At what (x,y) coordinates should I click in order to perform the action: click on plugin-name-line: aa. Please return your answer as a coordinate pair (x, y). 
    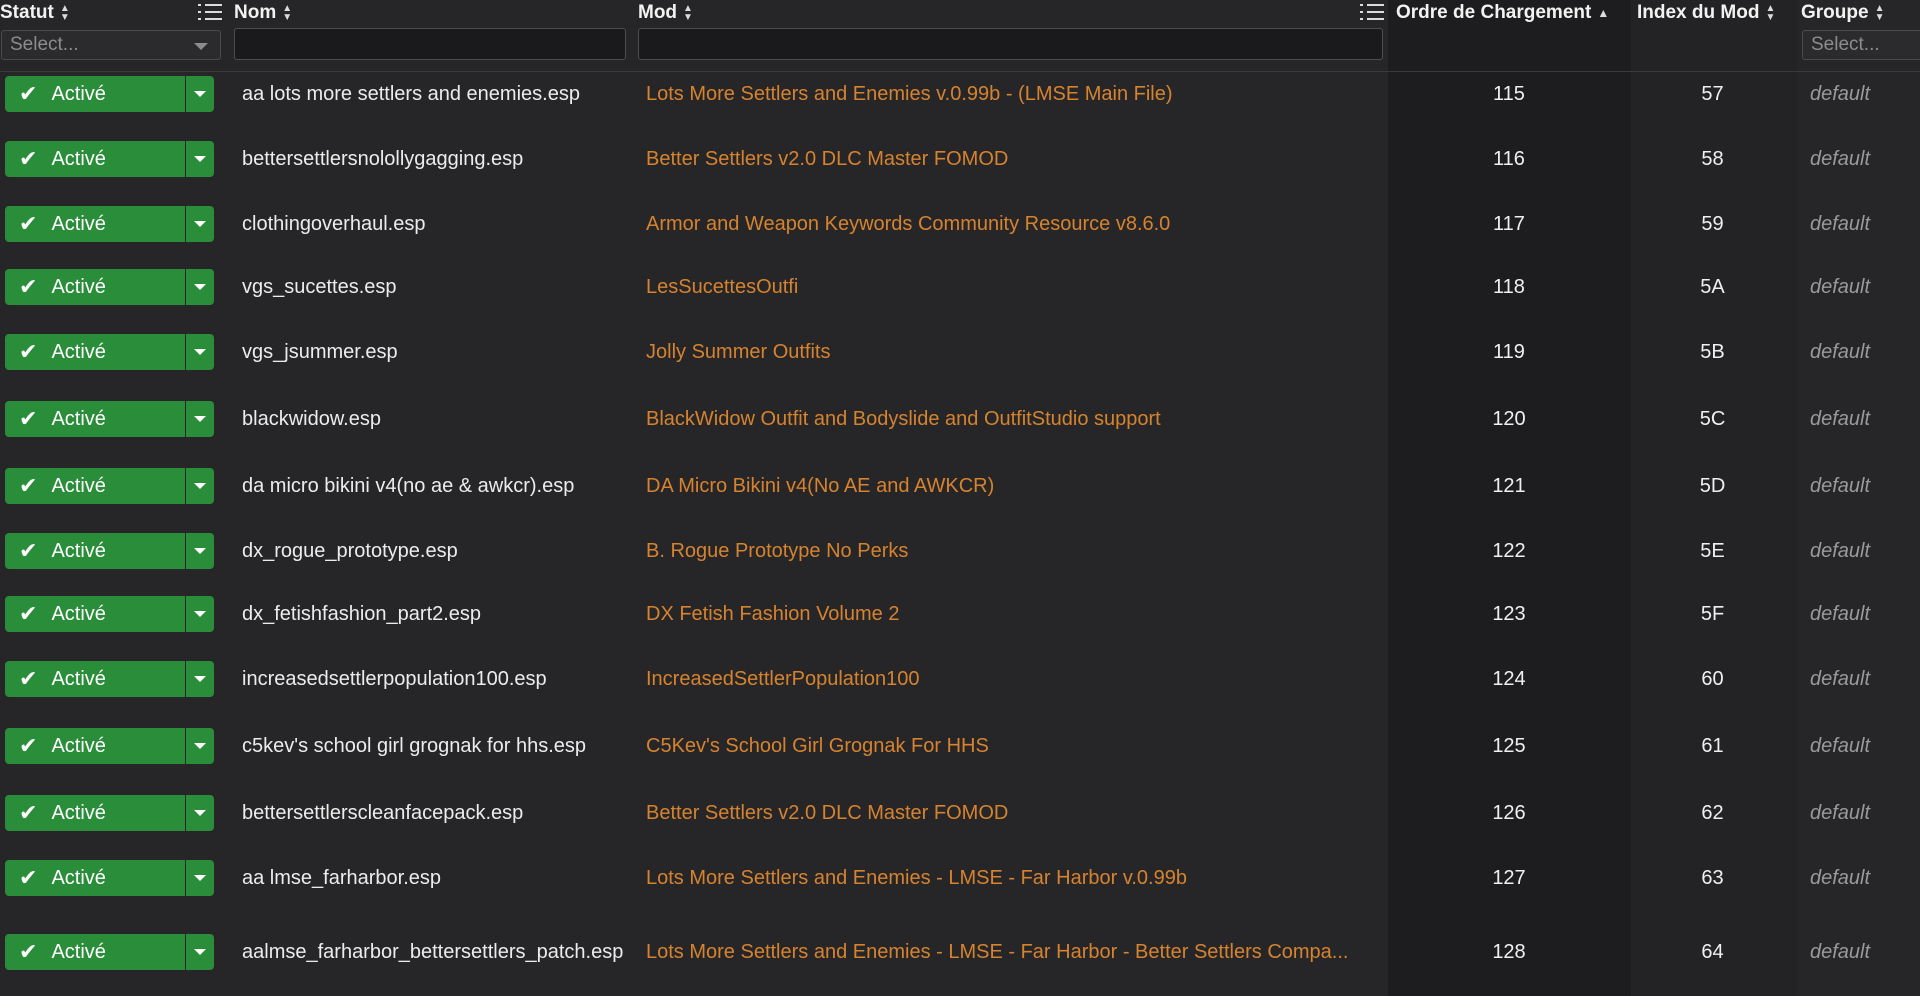
    Looking at the image, I should click on (253, 952).